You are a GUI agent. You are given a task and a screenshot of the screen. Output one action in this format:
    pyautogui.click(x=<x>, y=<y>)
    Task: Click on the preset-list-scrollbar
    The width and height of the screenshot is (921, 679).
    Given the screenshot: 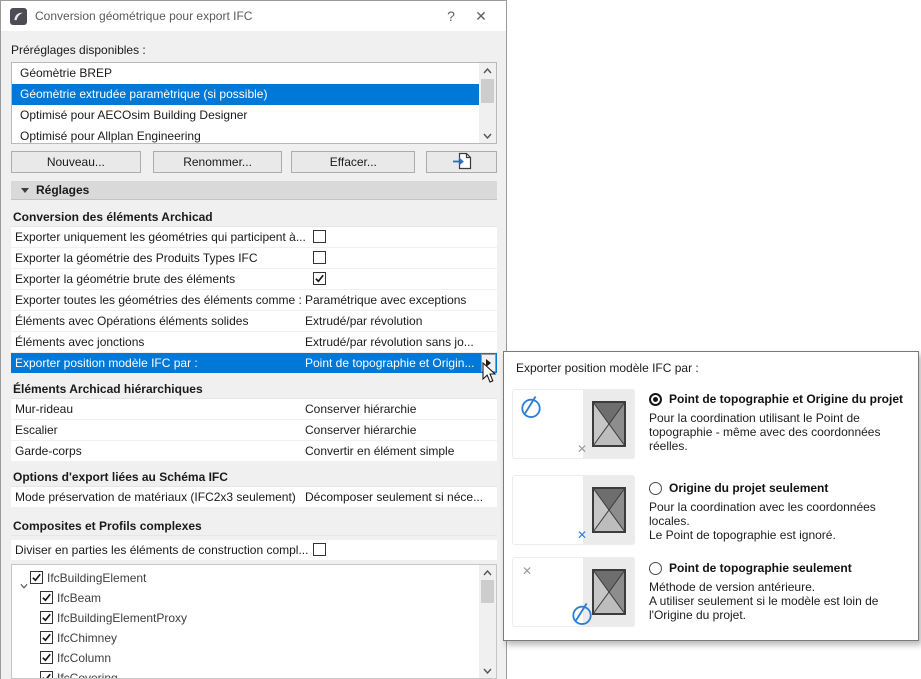 What is the action you would take?
    pyautogui.click(x=487, y=103)
    